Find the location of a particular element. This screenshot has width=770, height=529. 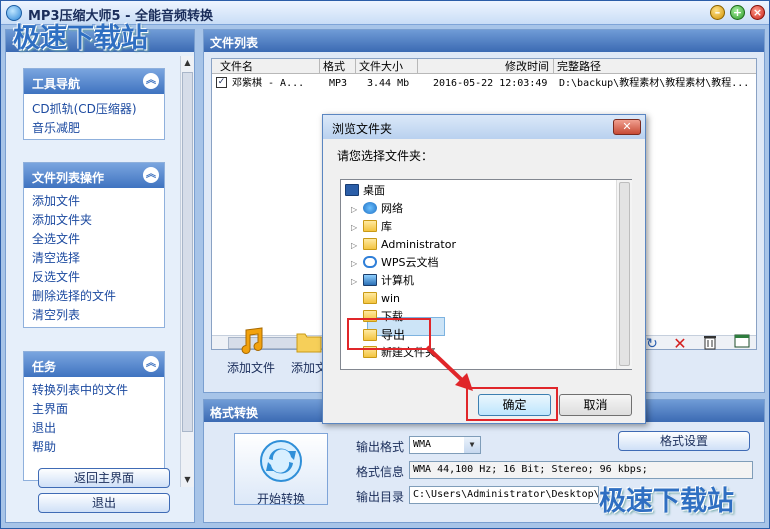

tree-node-wps-cloud: ▷ WPS云文档 is located at coordinates (395, 263).